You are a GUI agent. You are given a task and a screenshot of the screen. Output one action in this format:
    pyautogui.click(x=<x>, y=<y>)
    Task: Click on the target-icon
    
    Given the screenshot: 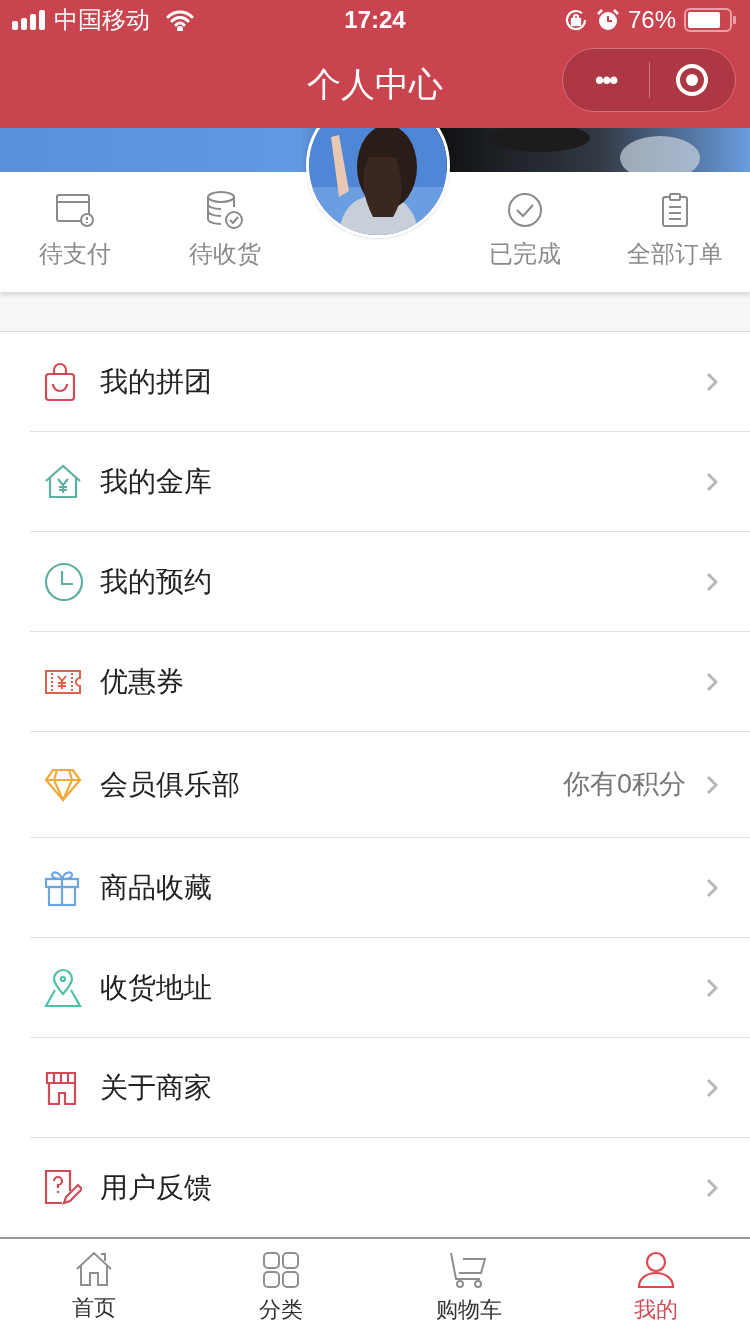 What is the action you would take?
    pyautogui.click(x=692, y=80)
    